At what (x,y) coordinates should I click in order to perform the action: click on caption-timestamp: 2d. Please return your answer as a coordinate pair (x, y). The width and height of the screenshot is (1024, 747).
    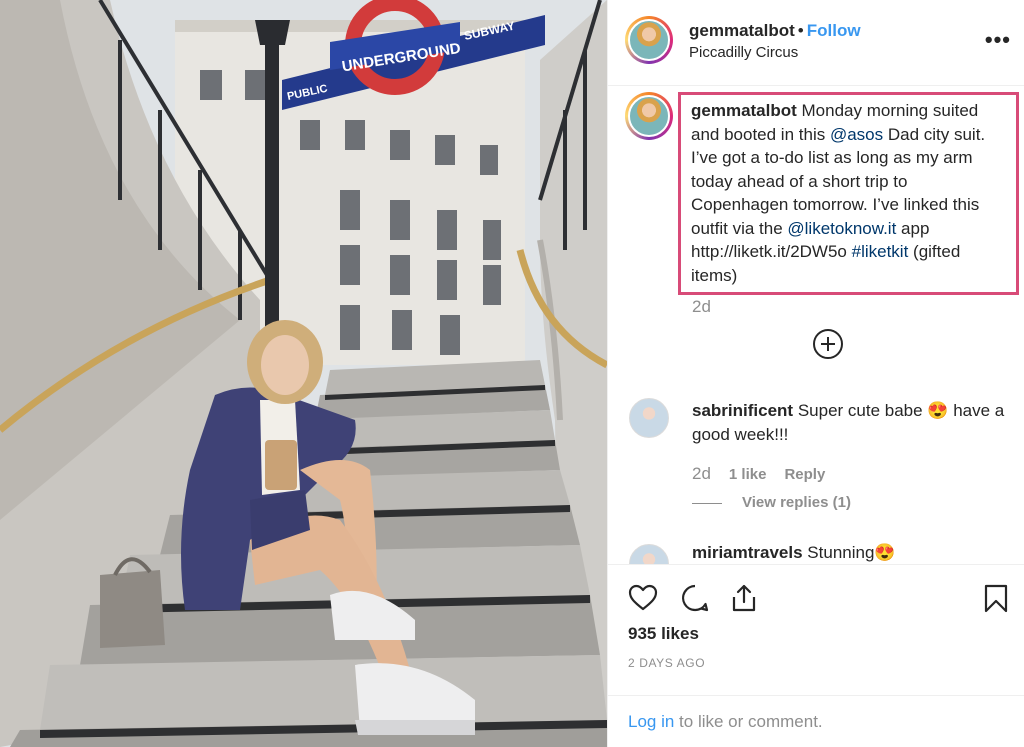
    Looking at the image, I should click on (701, 307).